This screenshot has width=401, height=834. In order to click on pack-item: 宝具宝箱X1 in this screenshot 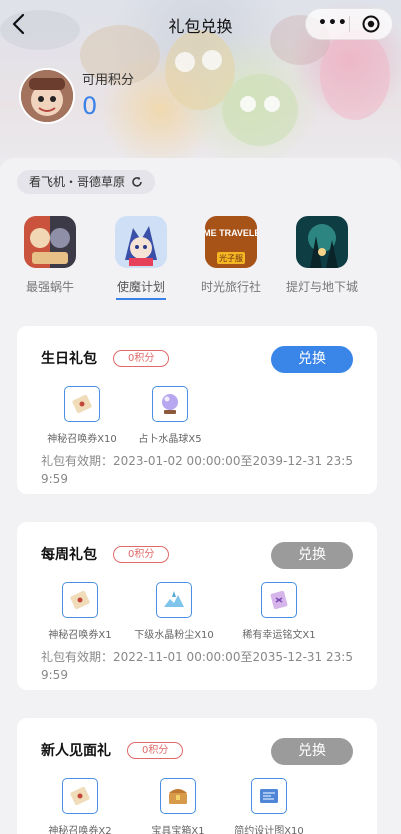, I will do `click(178, 806)`.